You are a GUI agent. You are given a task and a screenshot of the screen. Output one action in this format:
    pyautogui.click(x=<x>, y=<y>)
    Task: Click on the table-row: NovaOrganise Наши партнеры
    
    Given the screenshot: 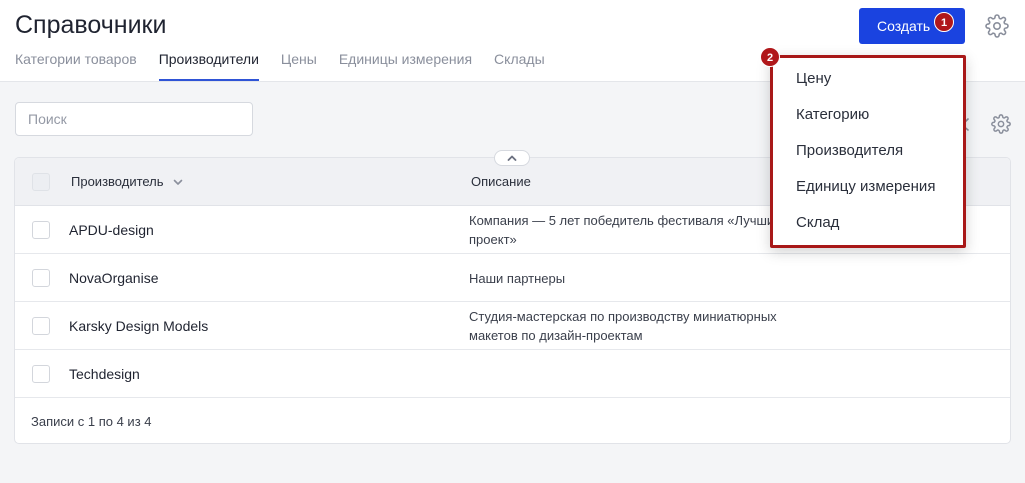 What is the action you would take?
    pyautogui.click(x=512, y=278)
    